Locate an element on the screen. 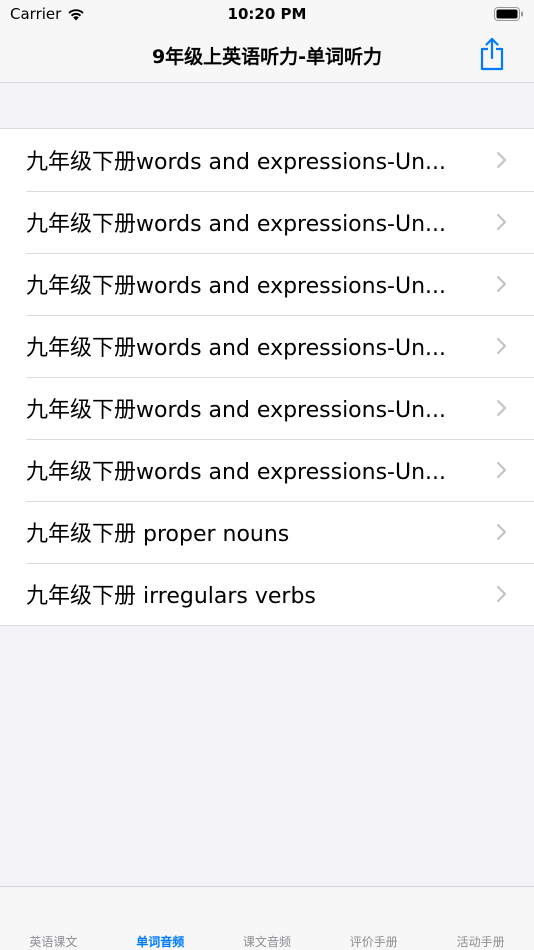 This screenshot has width=534, height=950. tab-bar: 英语课文 单词音频 课文音频 评价手册 活动手册 is located at coordinates (267, 918).